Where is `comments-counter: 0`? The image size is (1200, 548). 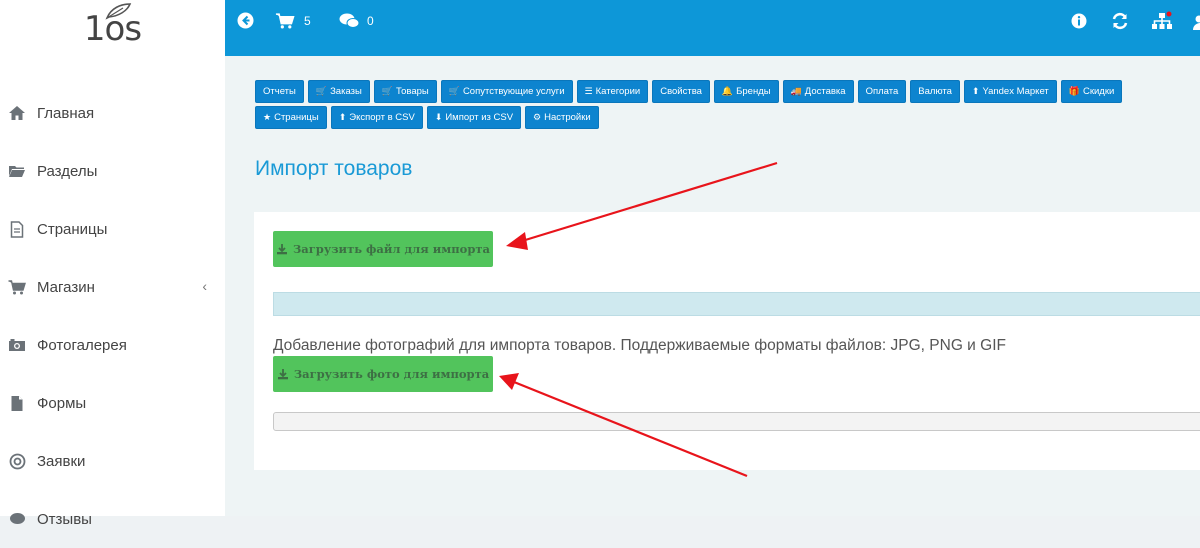 comments-counter: 0 is located at coordinates (356, 21).